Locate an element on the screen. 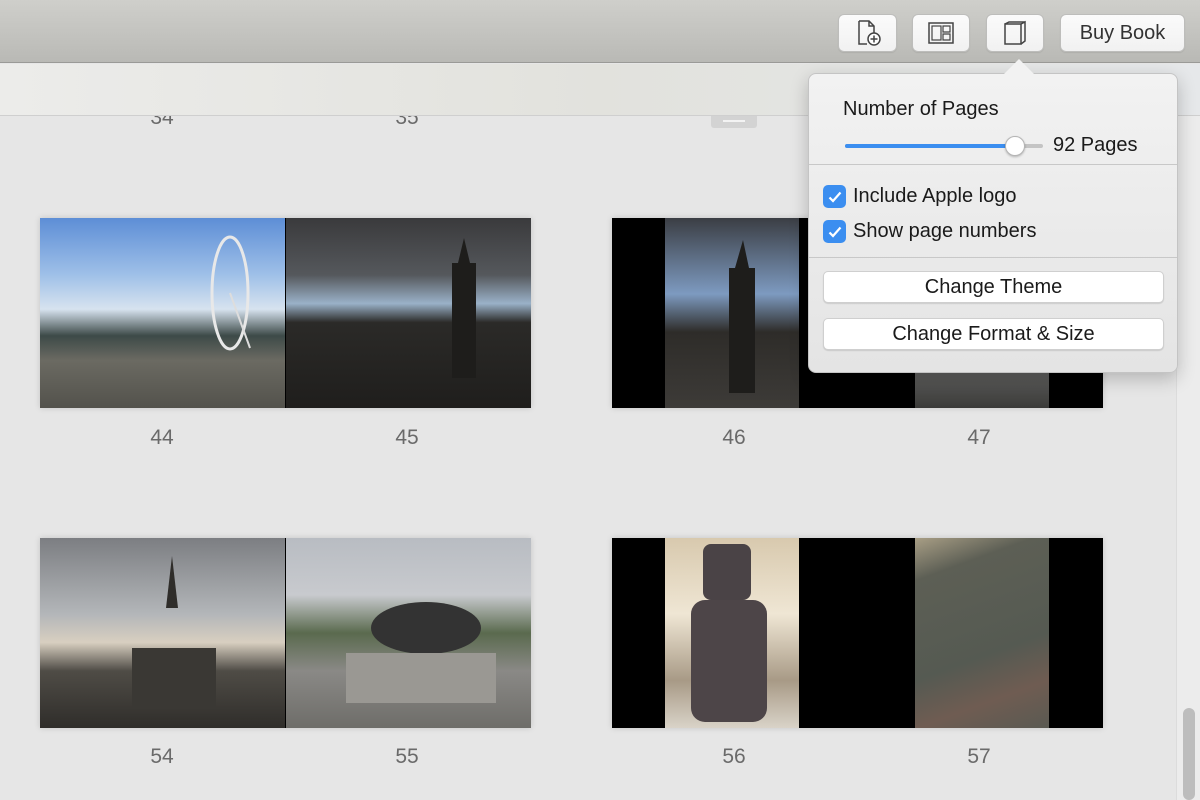 This screenshot has width=1200, height=800. include-apple-logo-checkbox: Include Apple logo is located at coordinates (919, 196).